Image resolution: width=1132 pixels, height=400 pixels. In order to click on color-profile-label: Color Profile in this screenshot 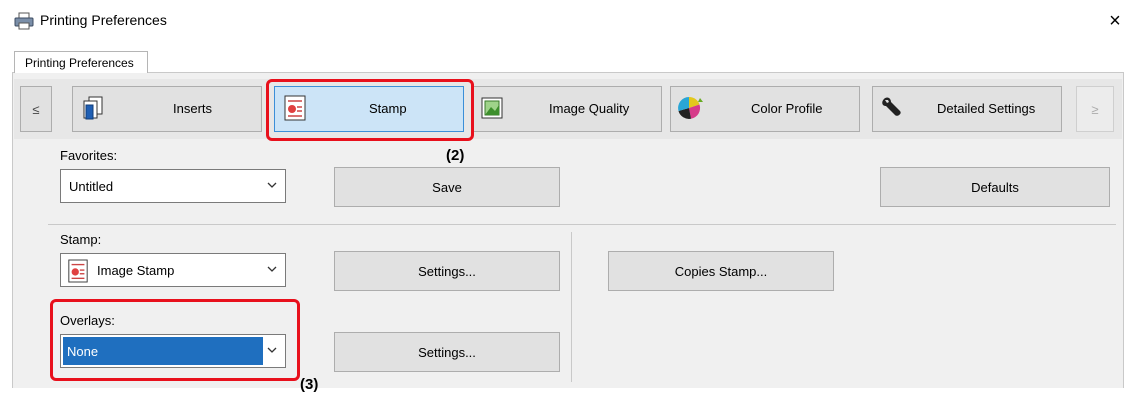, I will do `click(787, 108)`.